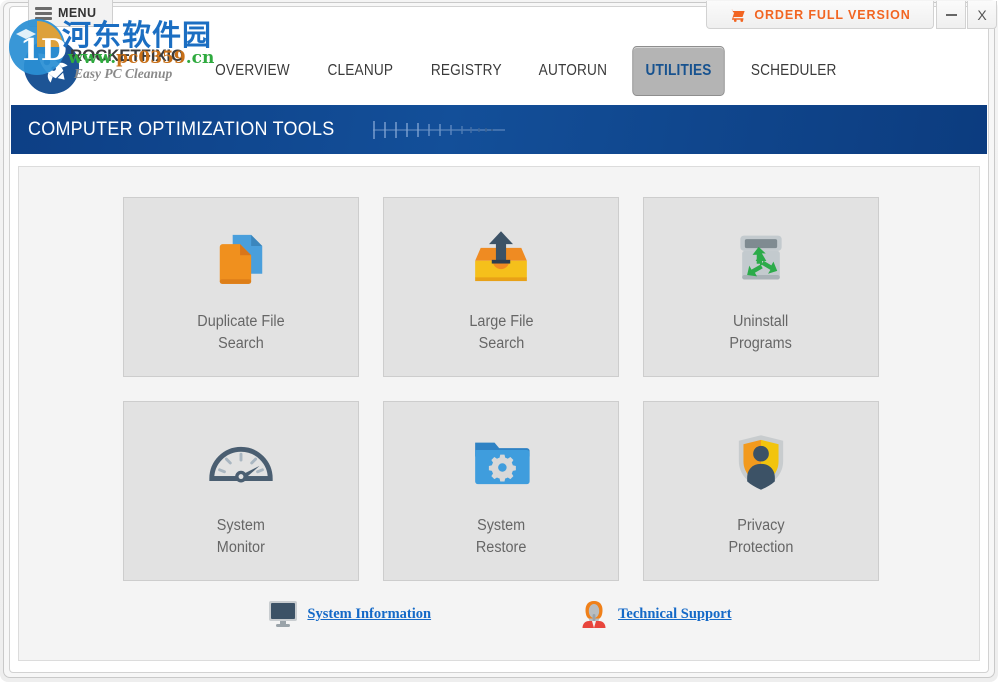 The image size is (998, 682). I want to click on tab-cleanup: CLEANUP, so click(360, 71).